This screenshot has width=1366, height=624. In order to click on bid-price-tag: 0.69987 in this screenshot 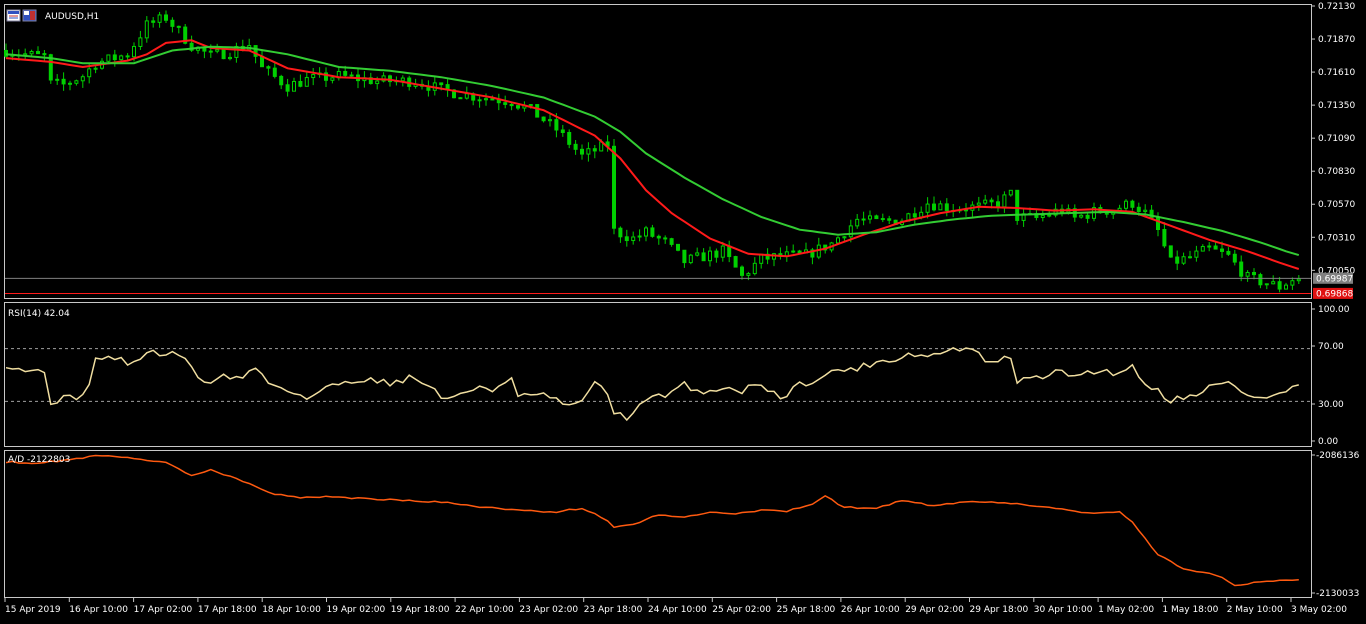, I will do `click(1333, 278)`.